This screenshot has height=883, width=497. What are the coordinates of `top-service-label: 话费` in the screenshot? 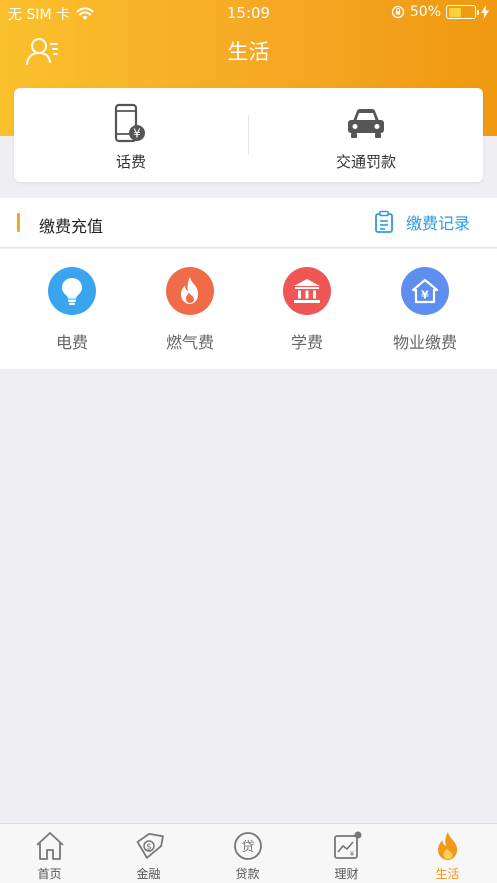 It's located at (130, 162).